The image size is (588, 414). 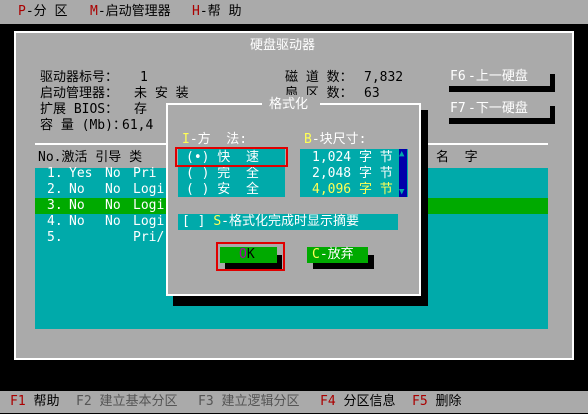 I want to click on block-size-option: 1,024 字 节, so click(x=352, y=158).